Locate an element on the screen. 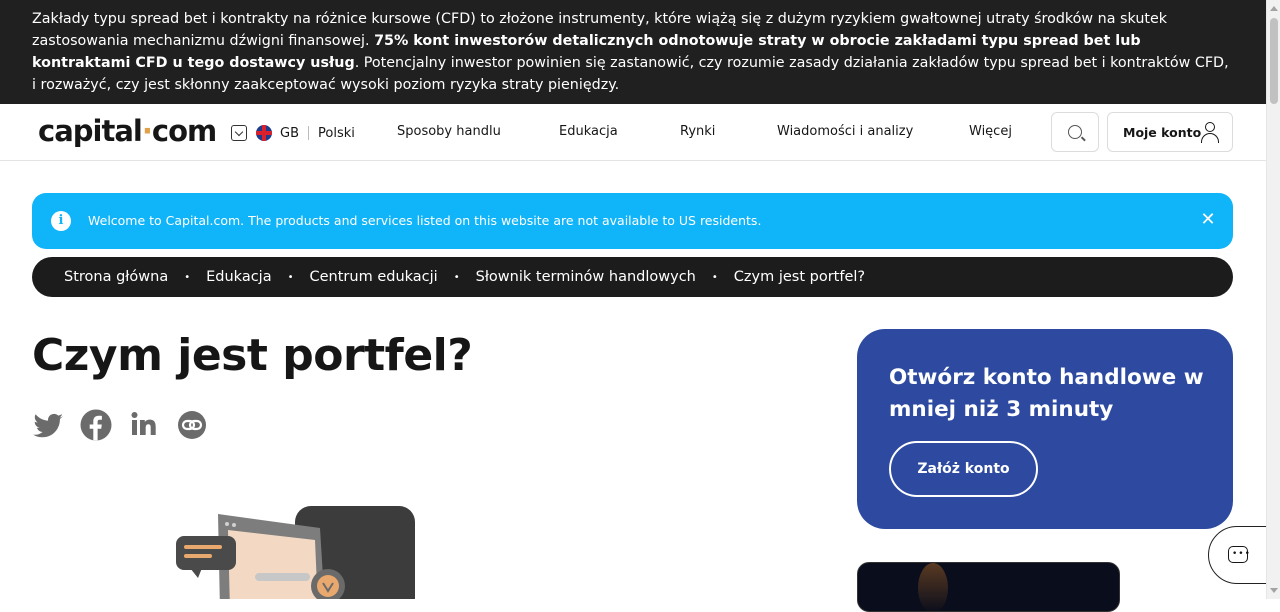  breadcrumb-item-glossary: Słownik terminów handlowych is located at coordinates (586, 277).